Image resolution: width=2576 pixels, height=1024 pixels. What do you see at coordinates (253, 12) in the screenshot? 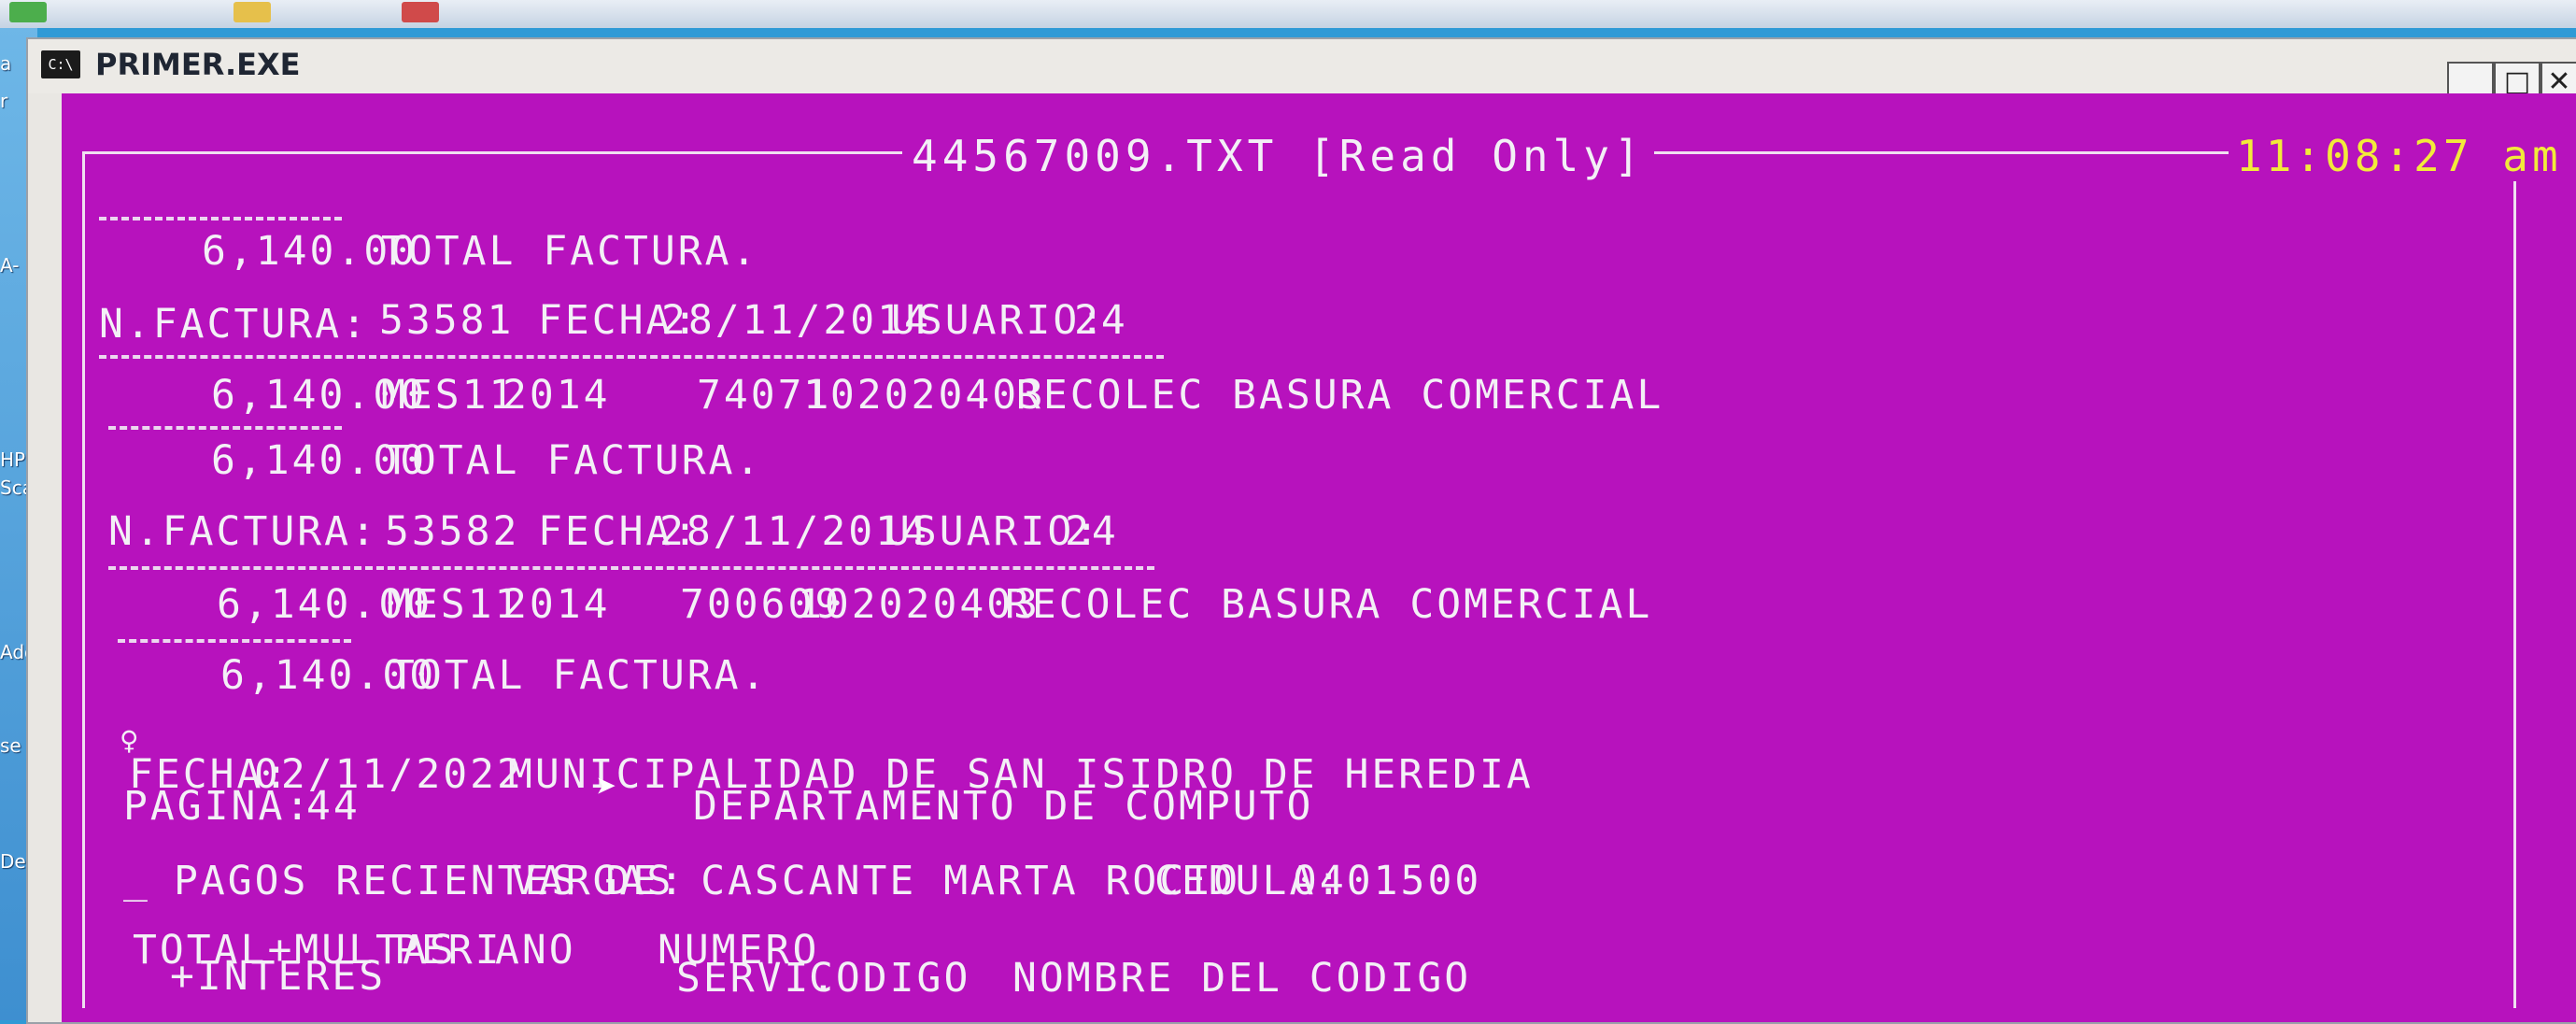
I see `taskbar-folder-icon` at bounding box center [253, 12].